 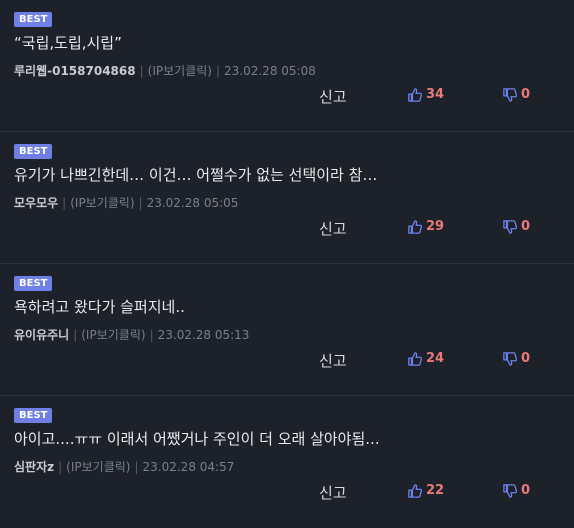 I want to click on upvote-count: 34, so click(x=435, y=94).